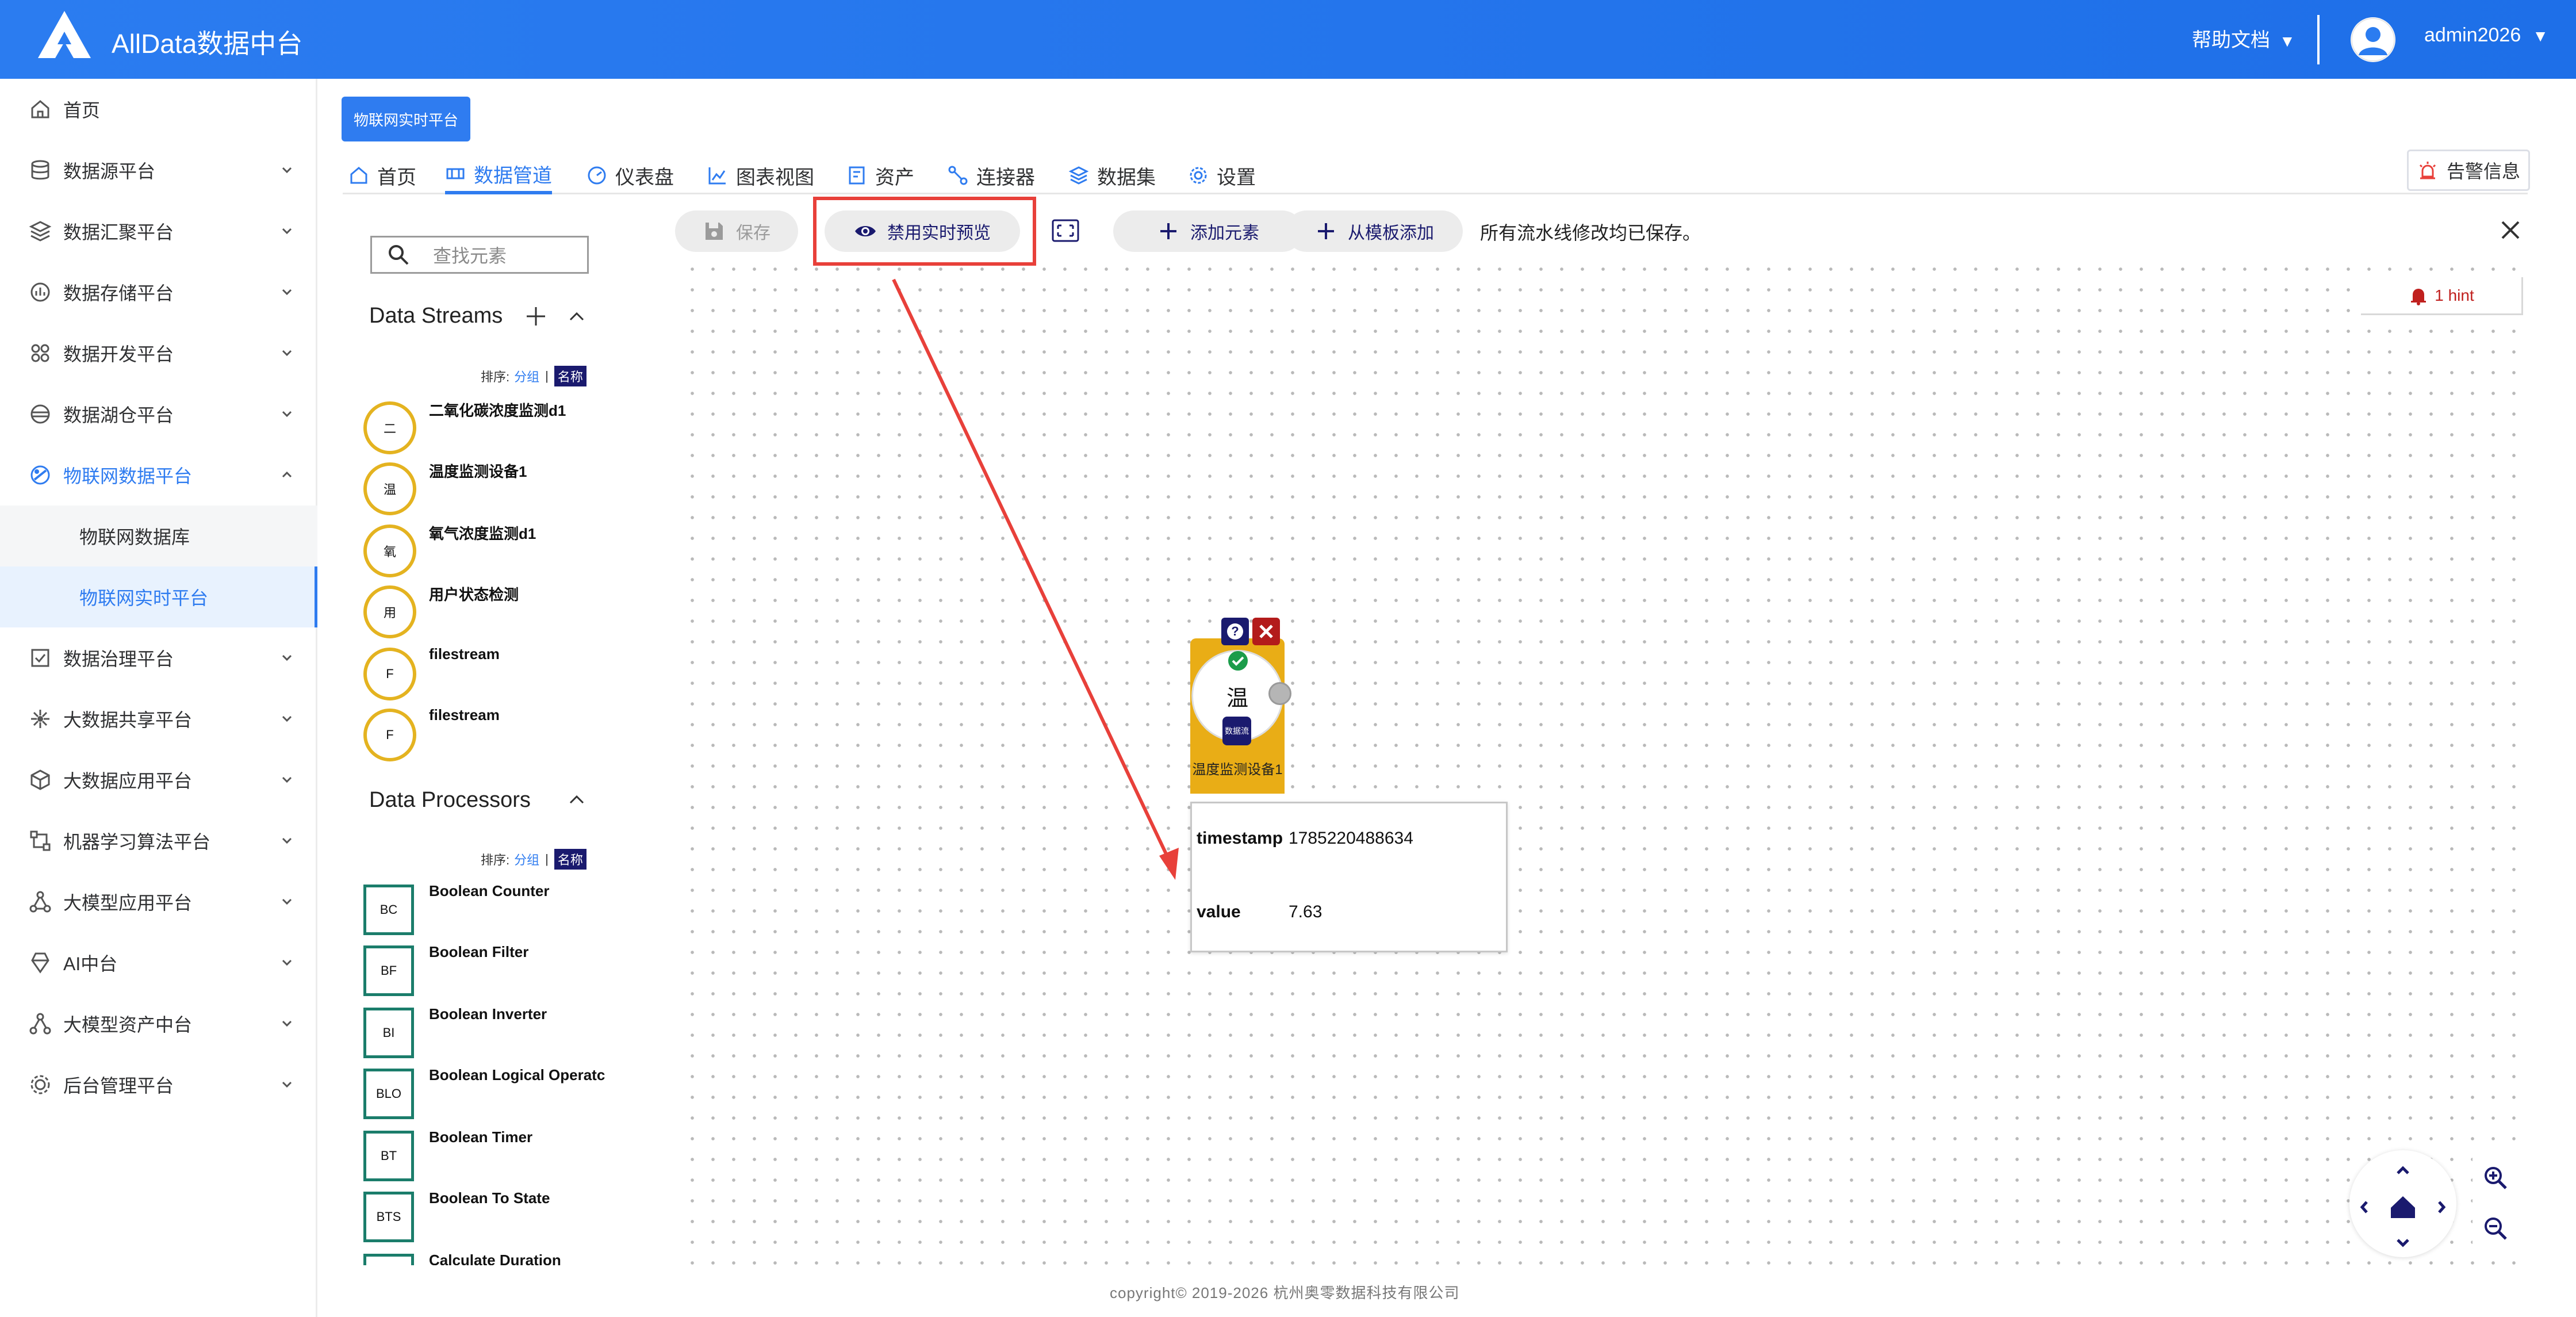 The width and height of the screenshot is (2576, 1317). I want to click on tab-home: 首页, so click(382, 175).